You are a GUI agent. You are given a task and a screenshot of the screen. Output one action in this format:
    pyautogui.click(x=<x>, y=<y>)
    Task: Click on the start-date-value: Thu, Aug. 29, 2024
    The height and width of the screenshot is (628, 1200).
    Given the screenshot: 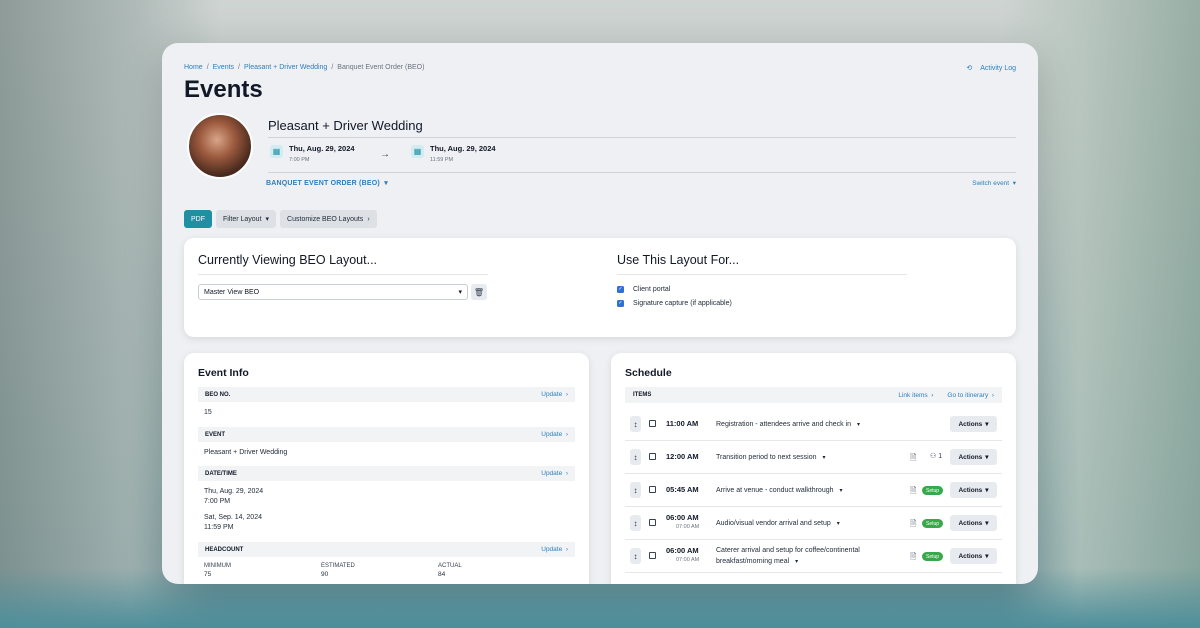 What is the action you would take?
    pyautogui.click(x=322, y=148)
    